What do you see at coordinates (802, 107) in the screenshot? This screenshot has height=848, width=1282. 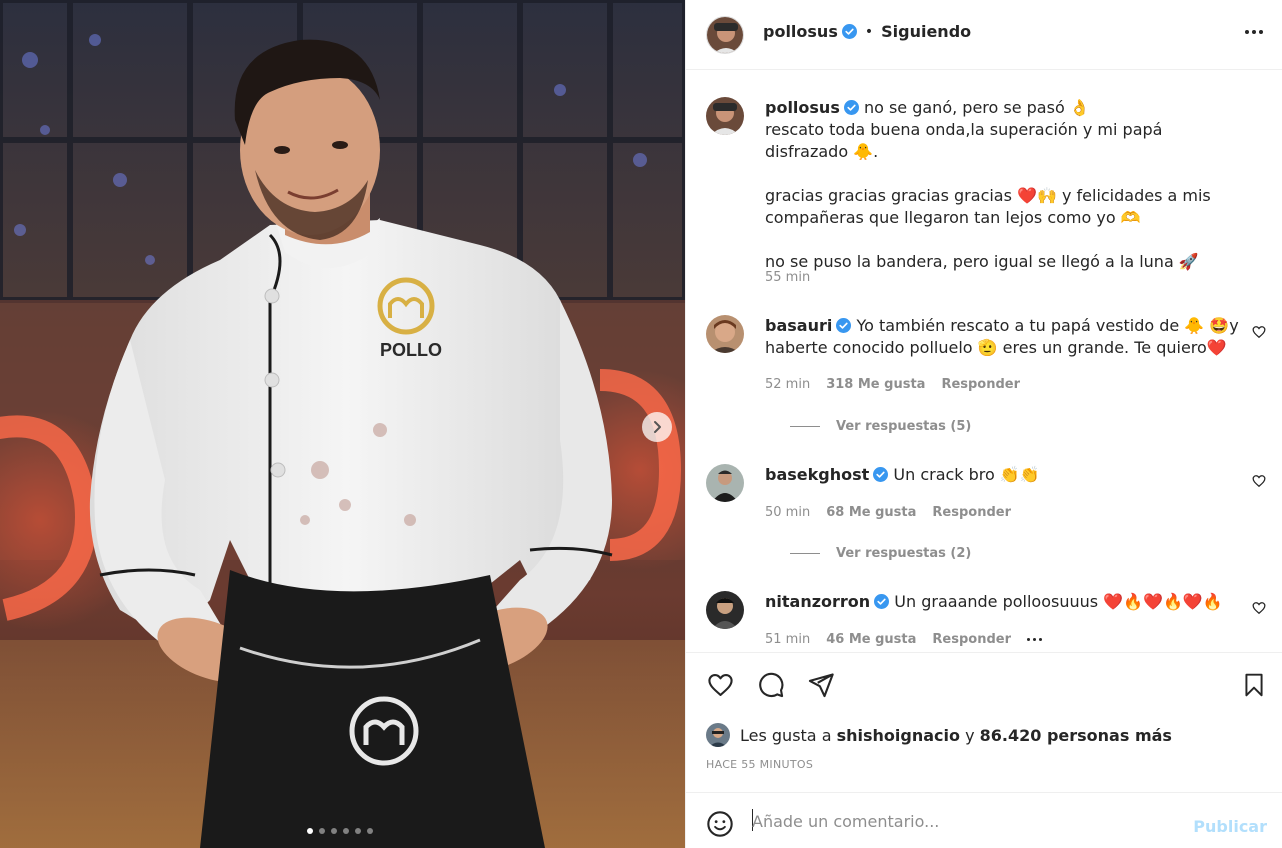 I see `caption-username-link: pollosus` at bounding box center [802, 107].